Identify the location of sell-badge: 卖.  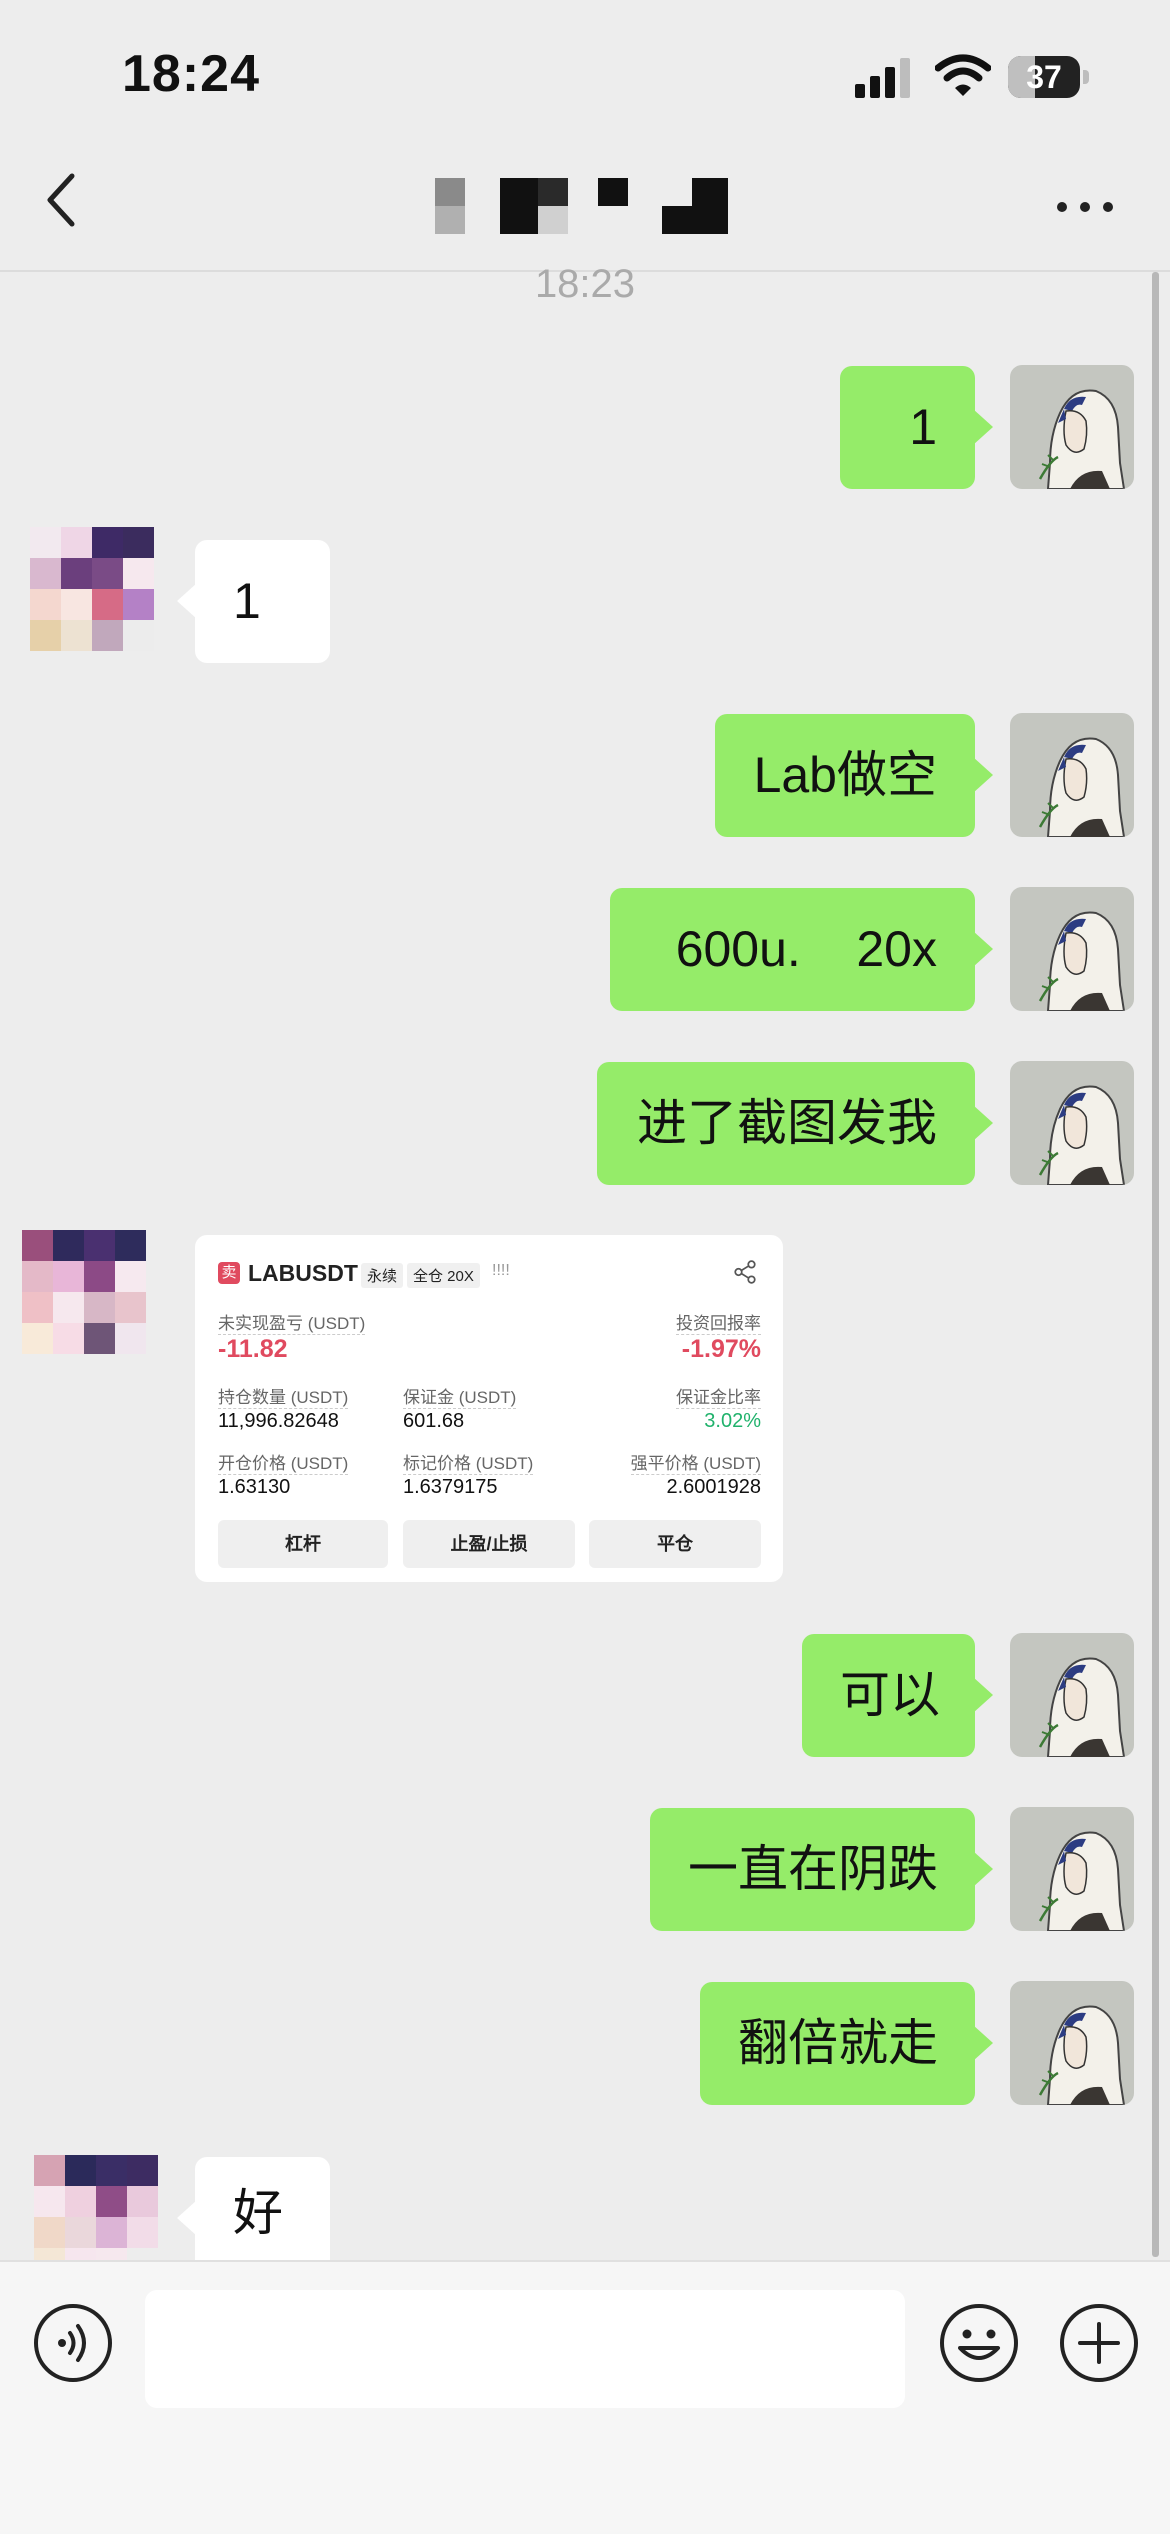
(229, 1273).